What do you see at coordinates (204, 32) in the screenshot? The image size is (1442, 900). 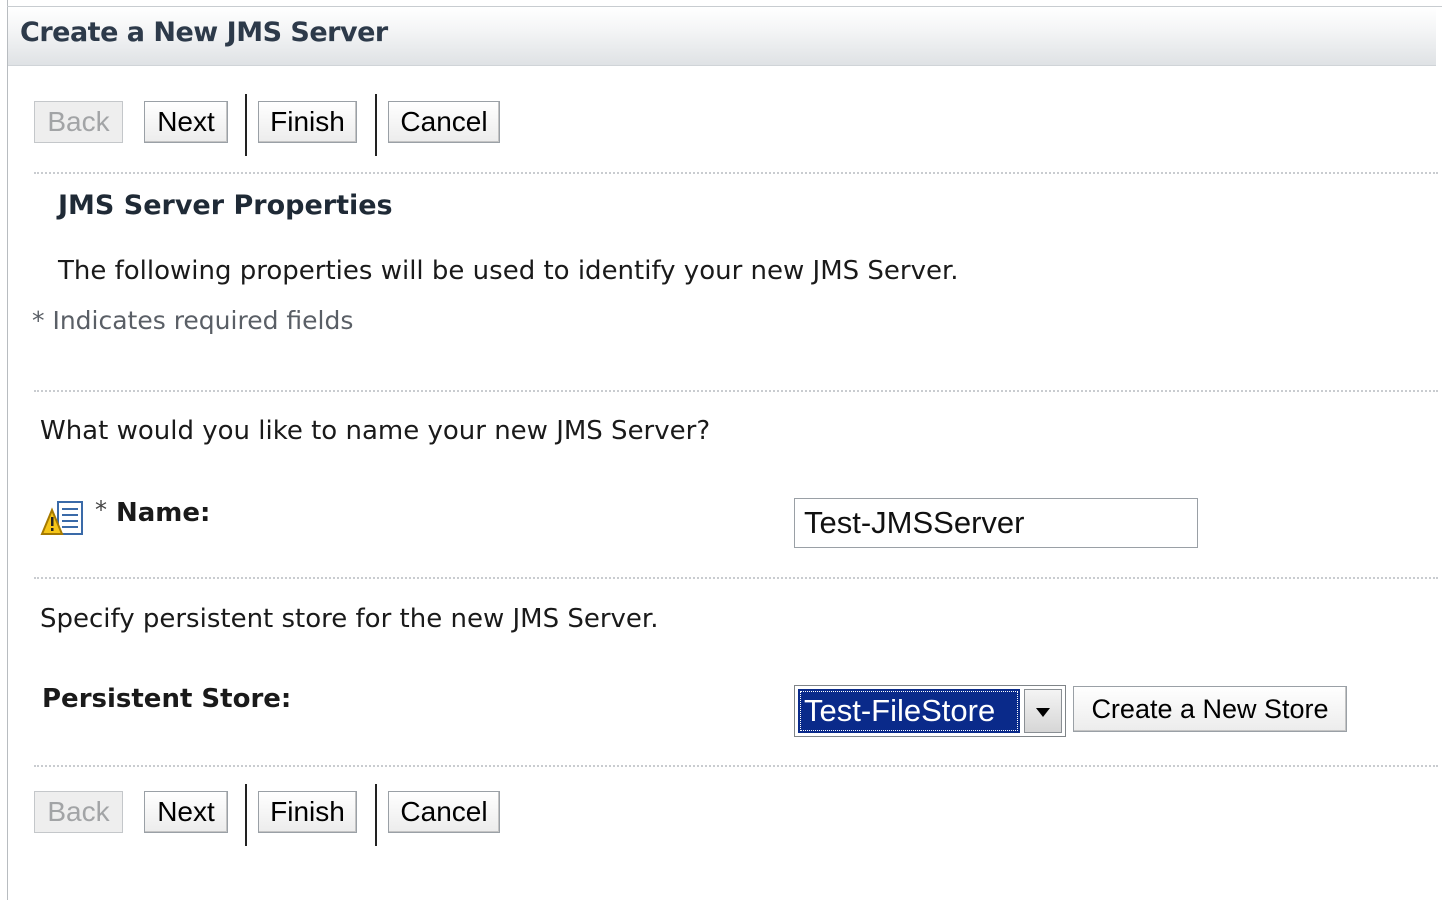 I see `page-title: Create a New JMS Server` at bounding box center [204, 32].